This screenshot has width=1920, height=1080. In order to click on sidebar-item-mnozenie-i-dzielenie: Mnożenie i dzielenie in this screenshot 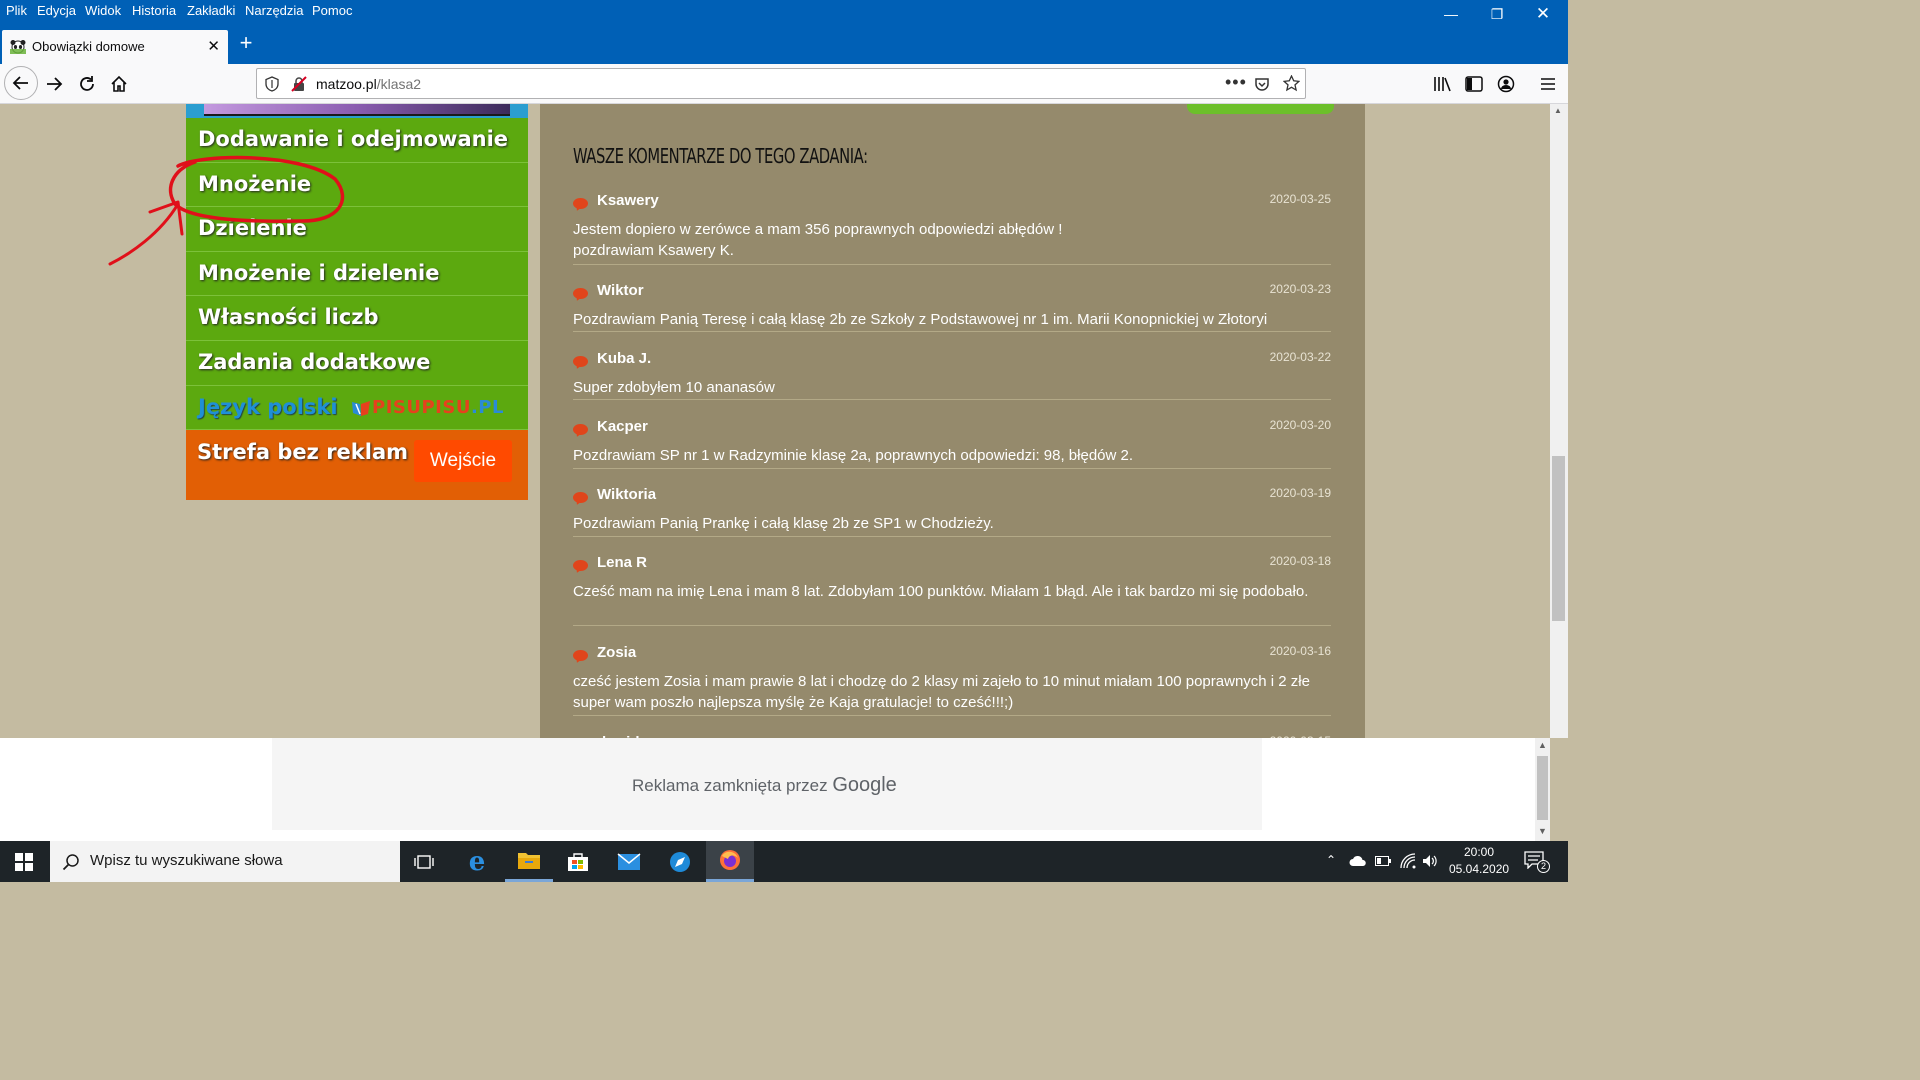, I will do `click(357, 274)`.